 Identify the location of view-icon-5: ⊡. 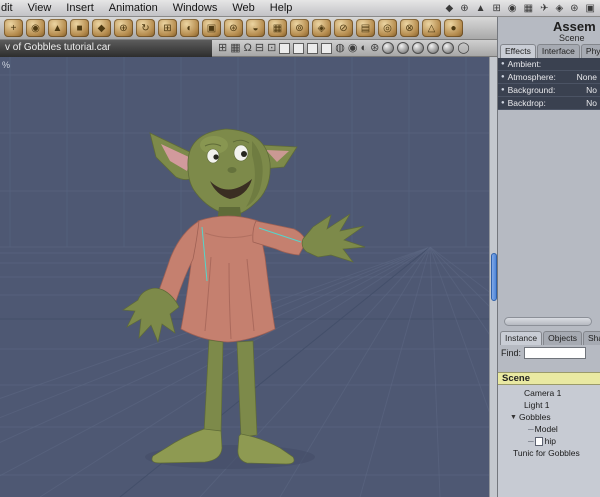
(271, 48).